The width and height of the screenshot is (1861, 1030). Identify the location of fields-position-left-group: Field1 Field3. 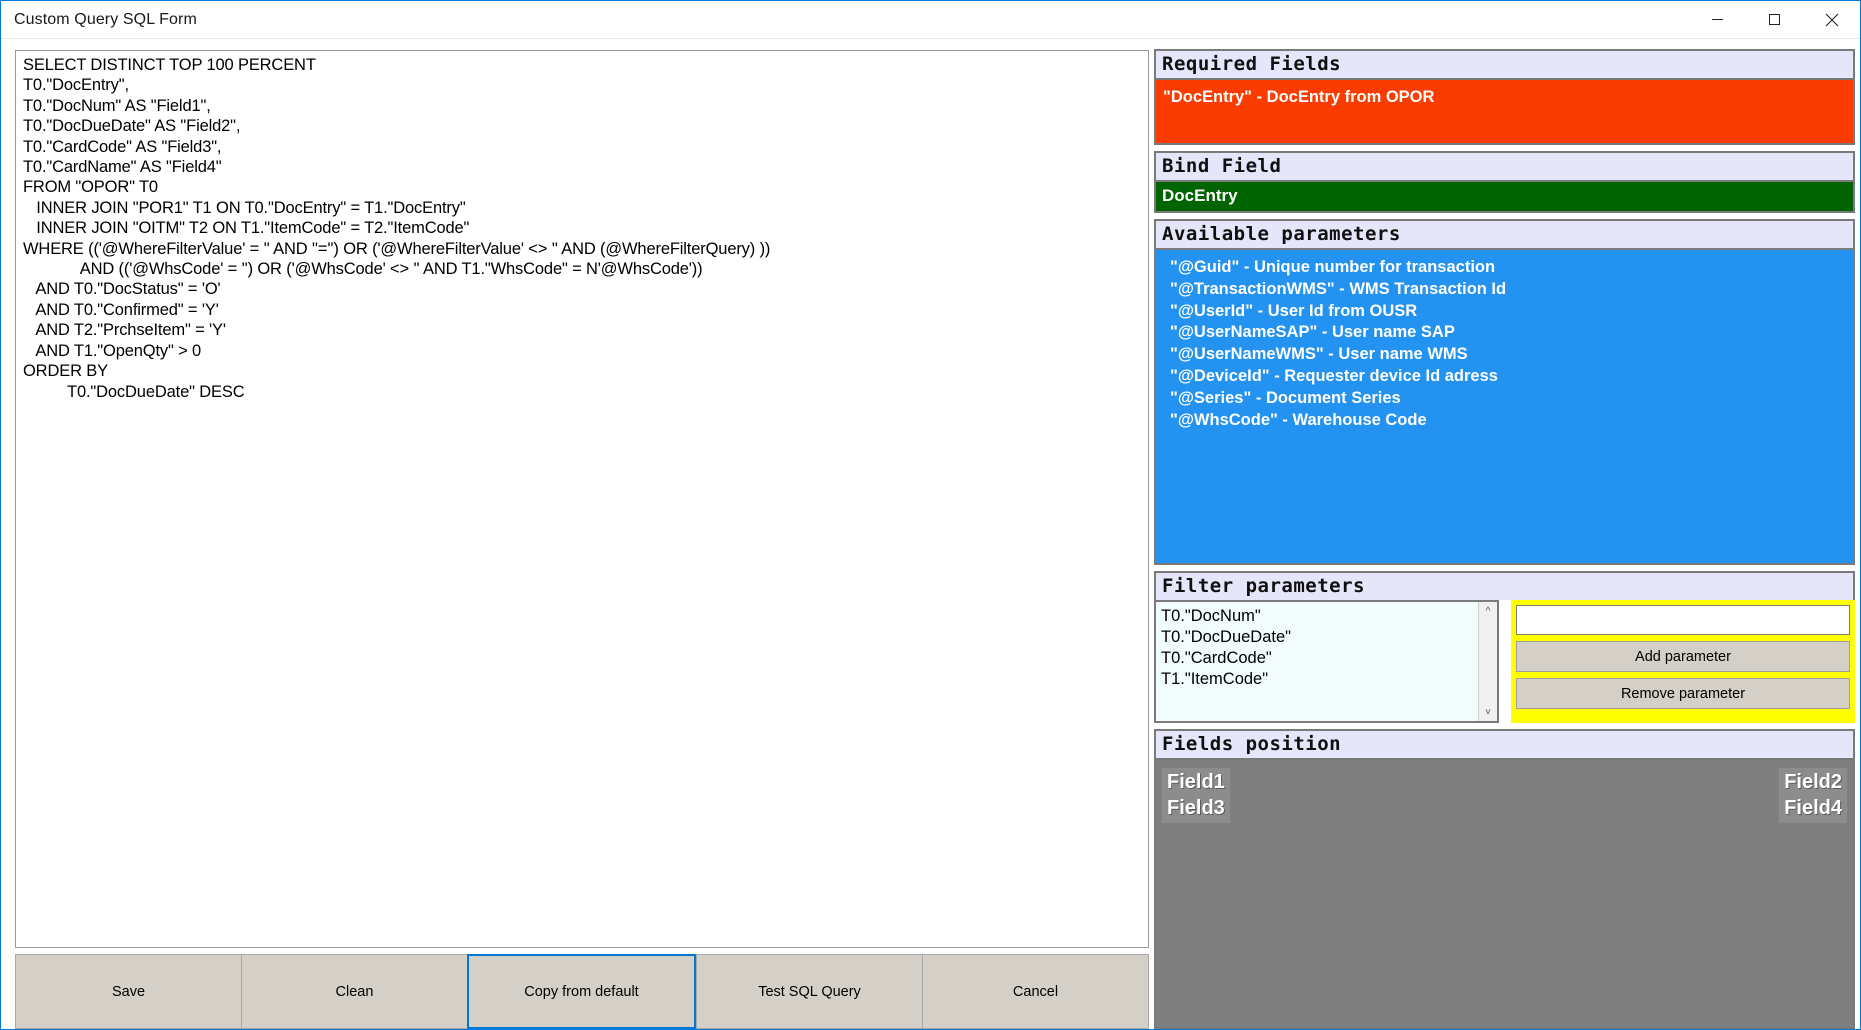
(1196, 795).